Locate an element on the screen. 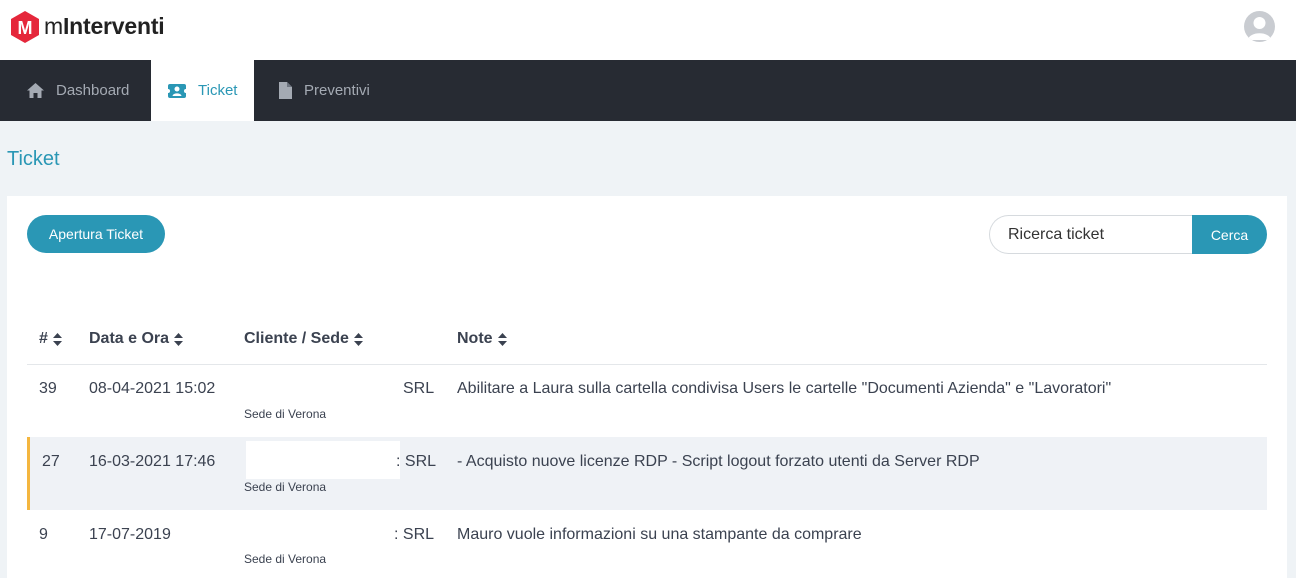 Image resolution: width=1296 pixels, height=578 pixels. column-header-note: Note is located at coordinates (482, 339).